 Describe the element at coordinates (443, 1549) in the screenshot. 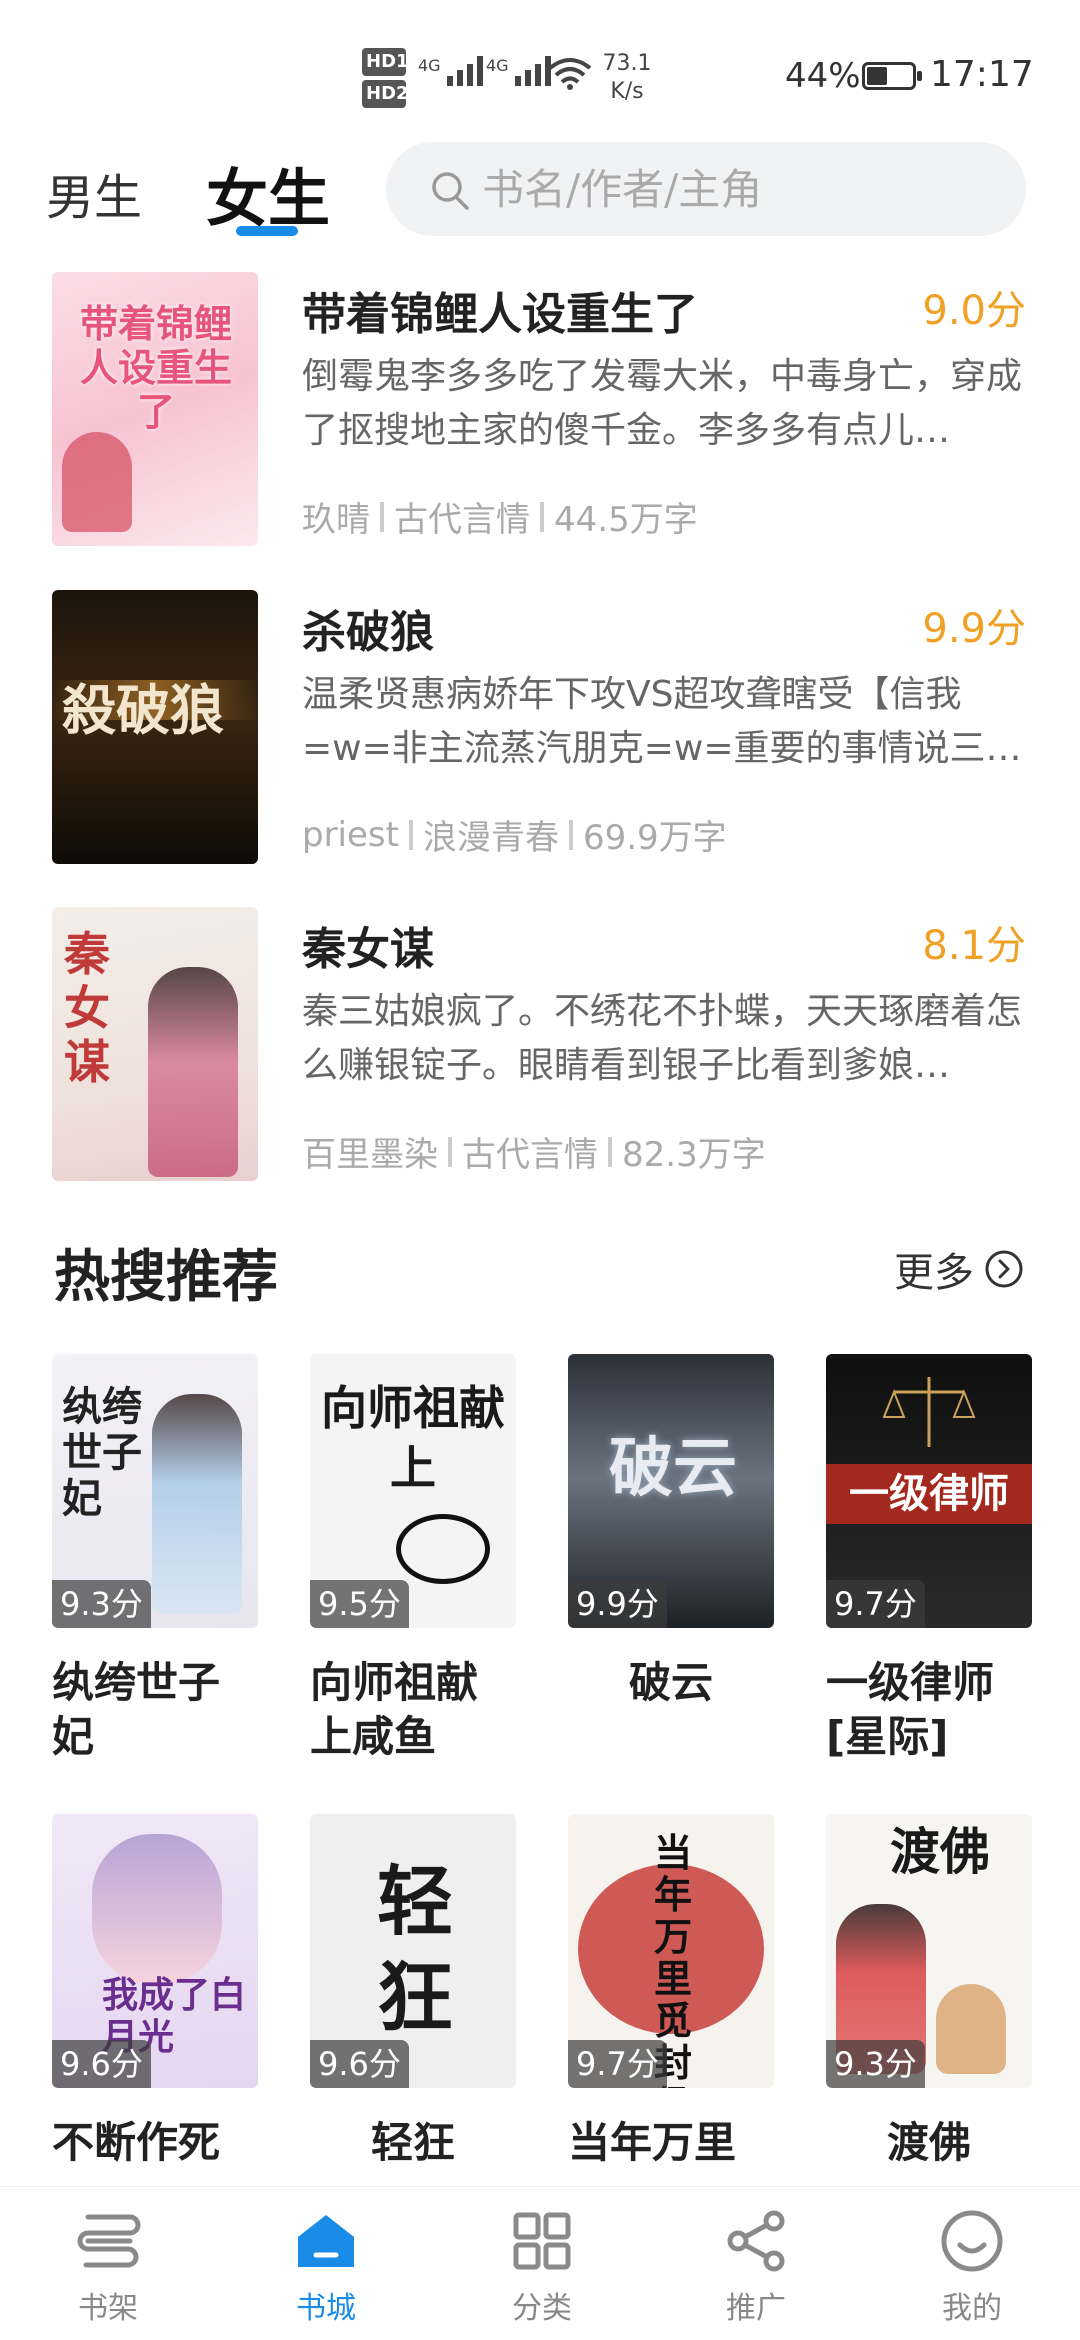

I see `cover-circle` at that location.